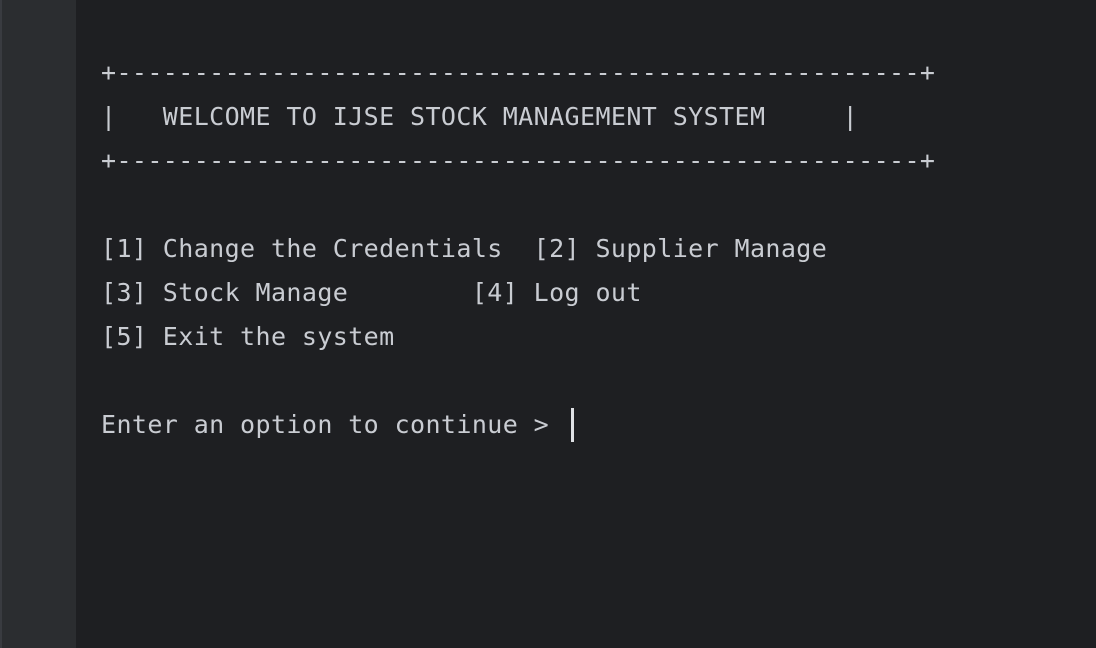 The width and height of the screenshot is (1096, 648). I want to click on text-cursor, so click(572, 425).